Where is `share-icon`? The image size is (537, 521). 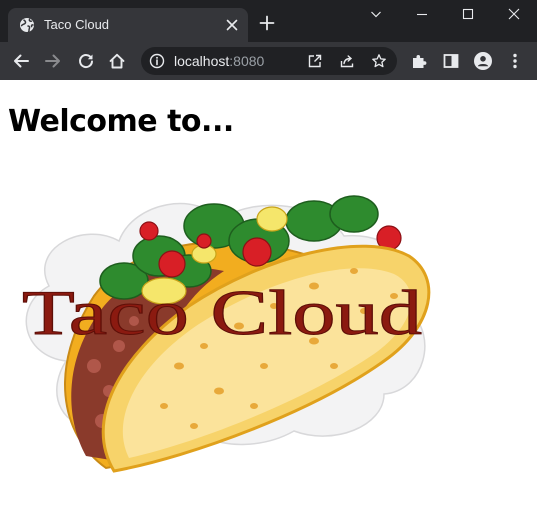
share-icon is located at coordinates (347, 61).